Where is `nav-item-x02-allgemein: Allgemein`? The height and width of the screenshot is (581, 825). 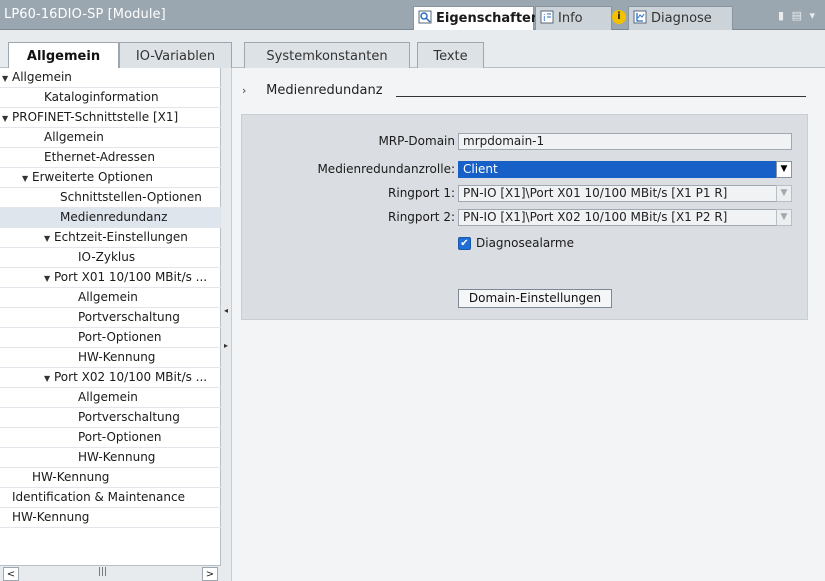 nav-item-x02-allgemein: Allgemein is located at coordinates (110, 398).